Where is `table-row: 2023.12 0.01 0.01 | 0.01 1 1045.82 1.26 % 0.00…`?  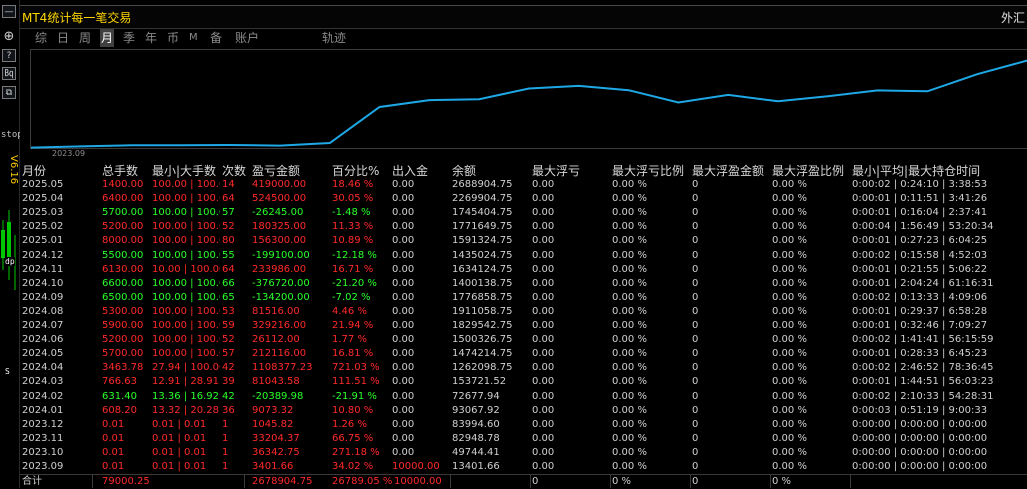
table-row: 2023.12 0.01 0.01 | 0.01 1 1045.82 1.26 % 0.00… is located at coordinates (524, 425).